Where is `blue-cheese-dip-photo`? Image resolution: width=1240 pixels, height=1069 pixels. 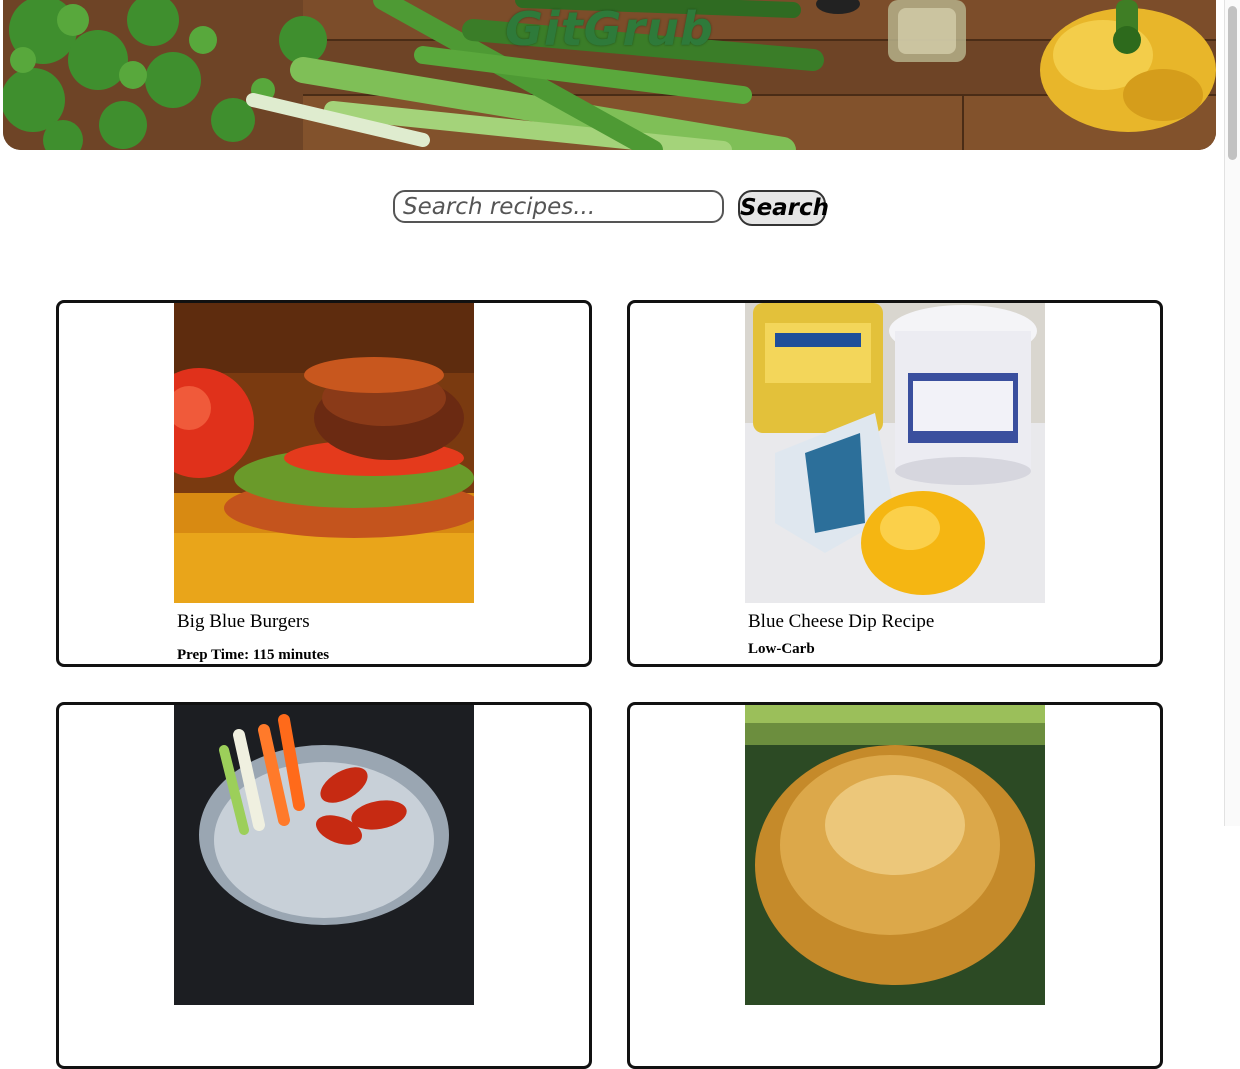
blue-cheese-dip-photo is located at coordinates (895, 453).